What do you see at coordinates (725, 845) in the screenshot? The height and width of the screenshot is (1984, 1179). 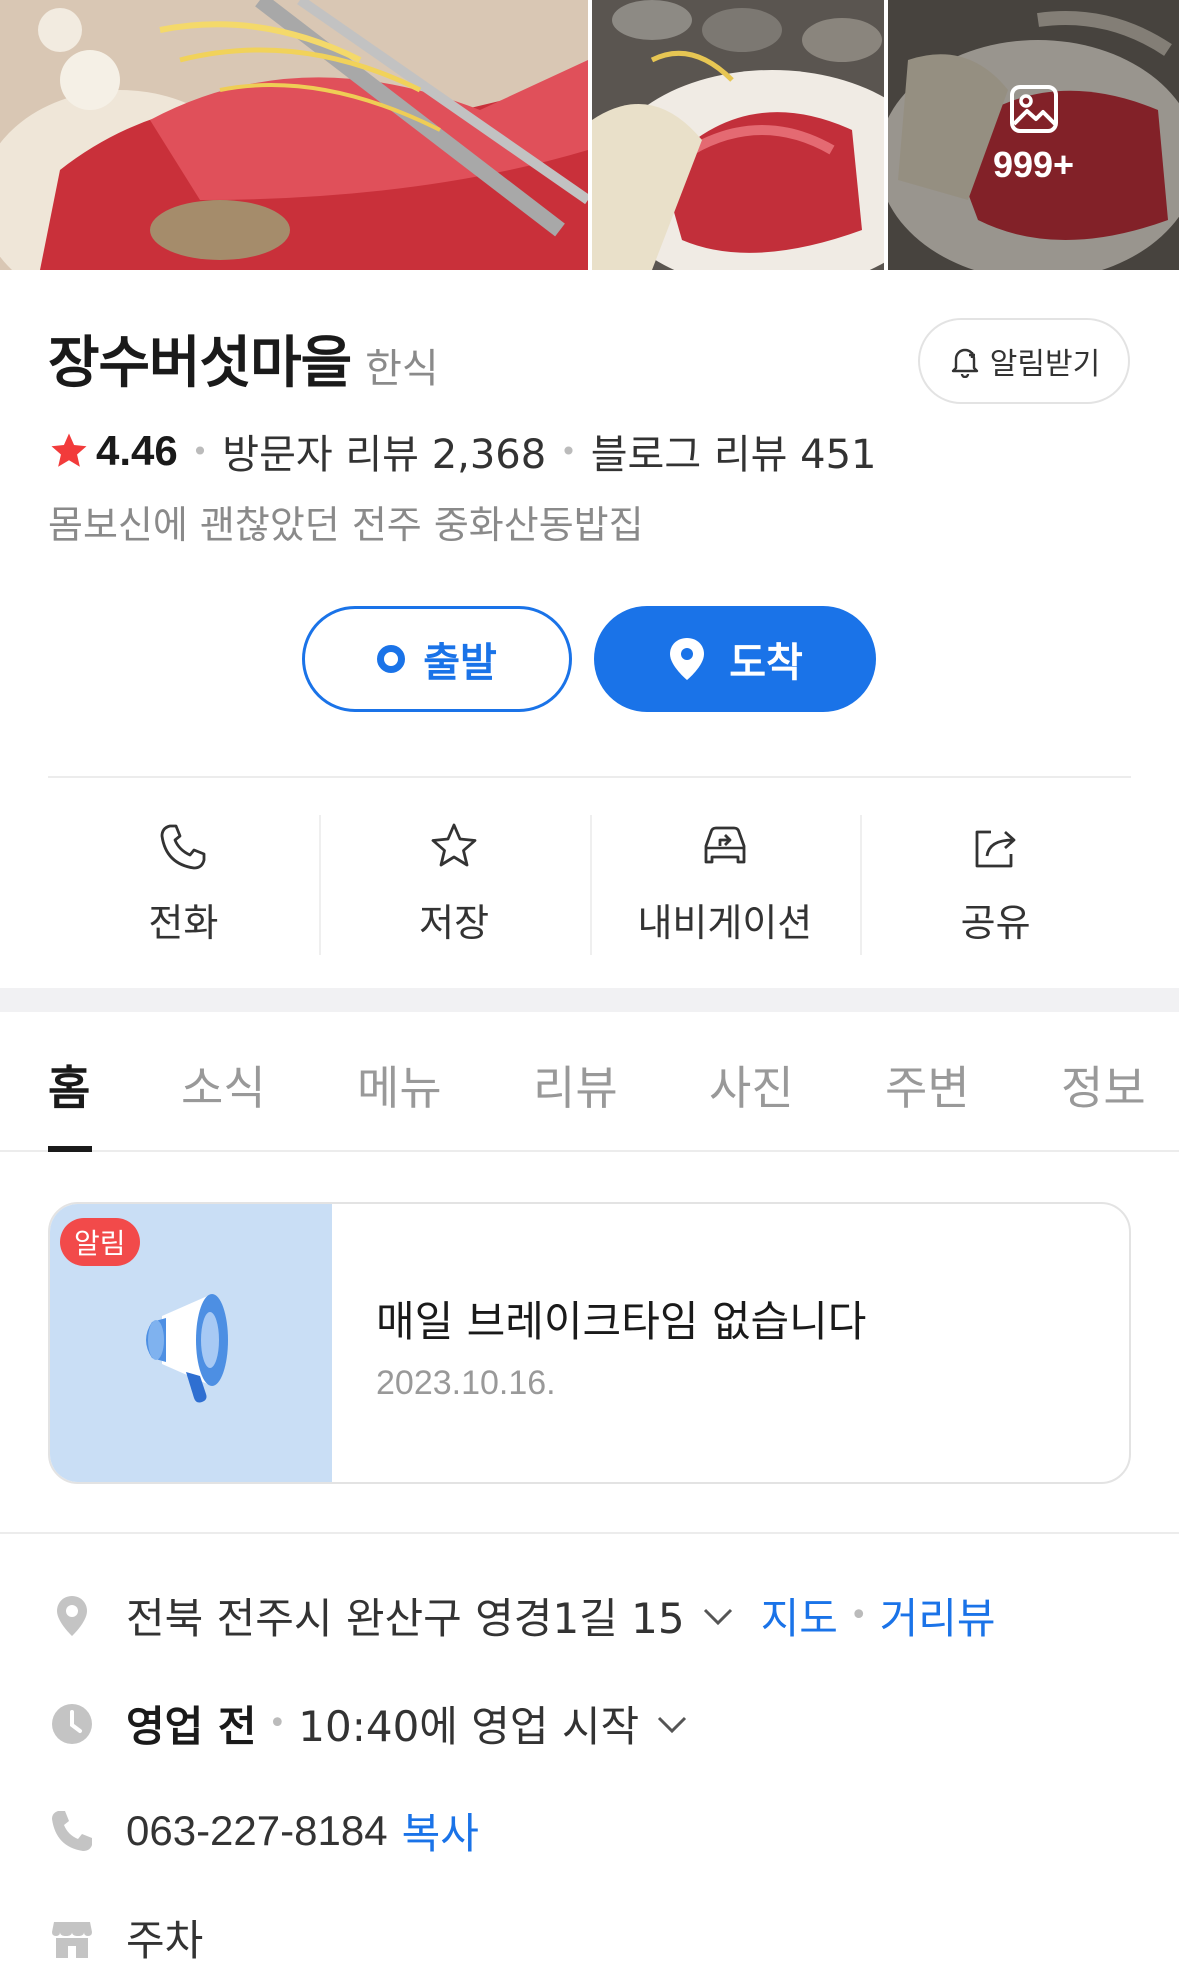 I see `car-nav-icon` at bounding box center [725, 845].